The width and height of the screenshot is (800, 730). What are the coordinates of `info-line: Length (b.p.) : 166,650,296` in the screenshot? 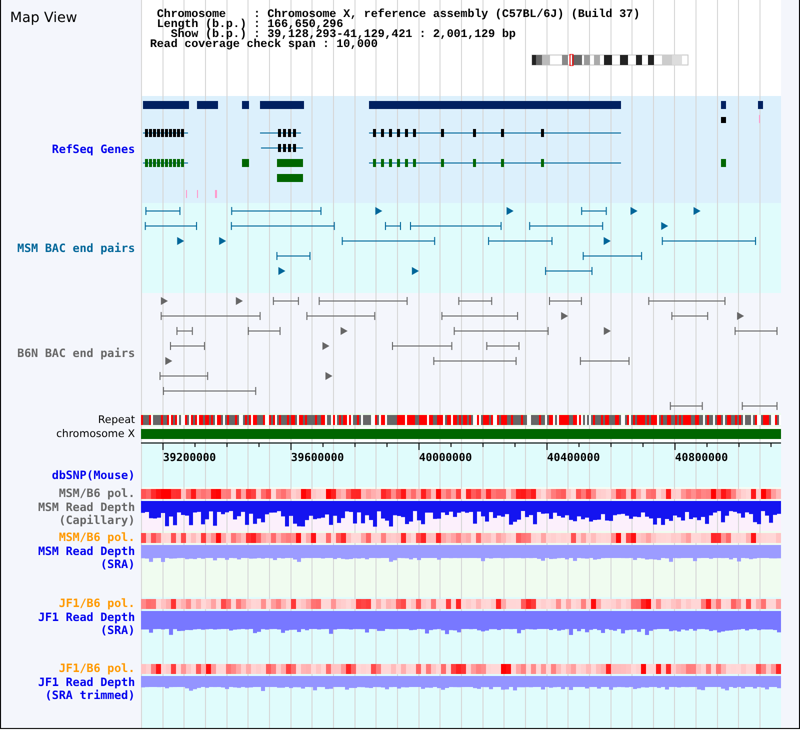 It's located at (250, 25).